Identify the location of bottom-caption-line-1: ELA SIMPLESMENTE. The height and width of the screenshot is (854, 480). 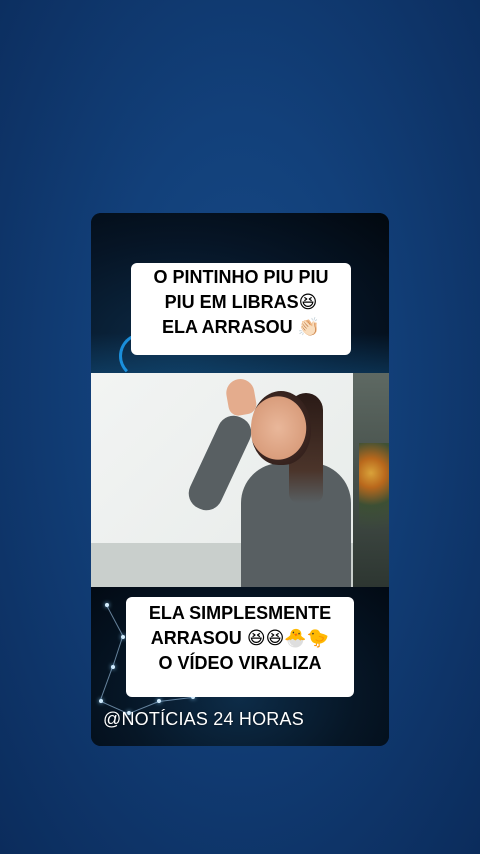
(240, 613).